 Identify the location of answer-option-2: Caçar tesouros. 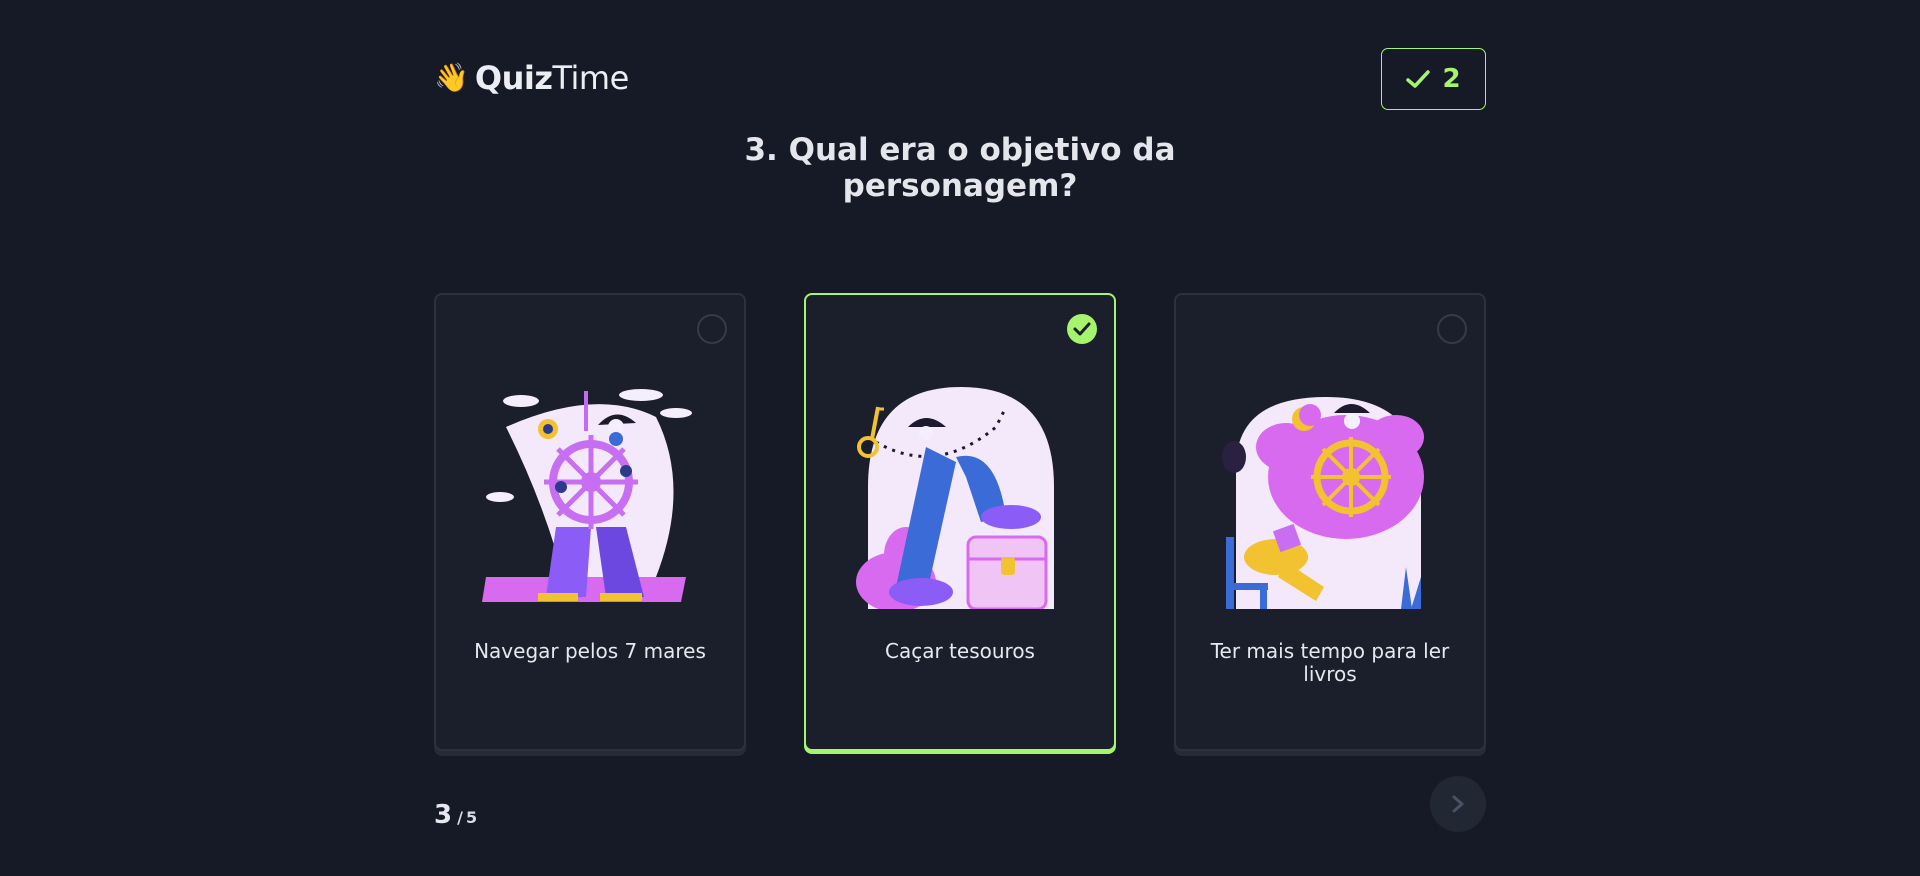
(960, 522).